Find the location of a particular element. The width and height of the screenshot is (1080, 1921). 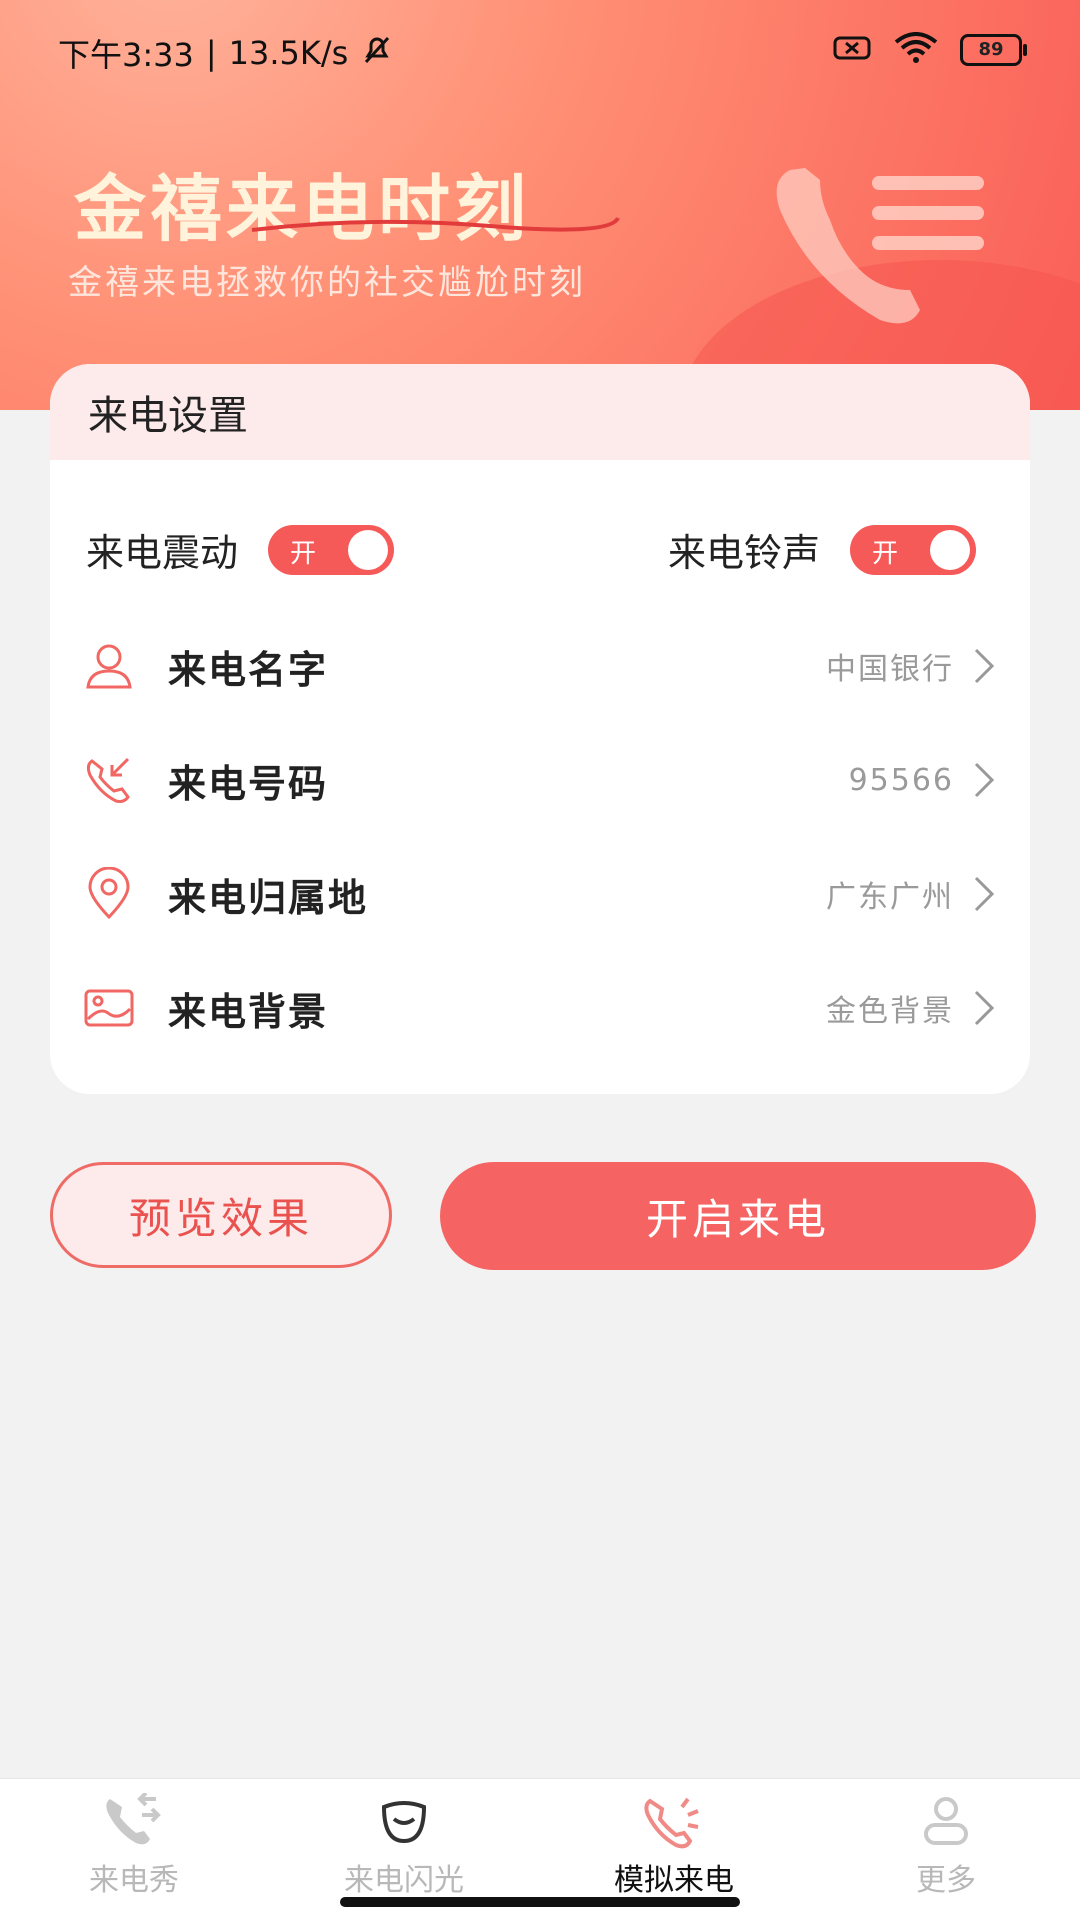

nav-label-call-show: 来电秀 is located at coordinates (134, 1880).